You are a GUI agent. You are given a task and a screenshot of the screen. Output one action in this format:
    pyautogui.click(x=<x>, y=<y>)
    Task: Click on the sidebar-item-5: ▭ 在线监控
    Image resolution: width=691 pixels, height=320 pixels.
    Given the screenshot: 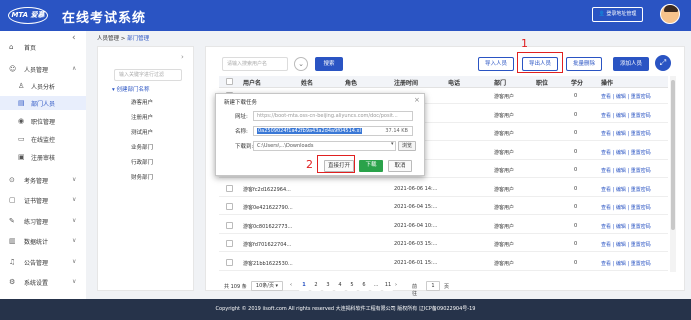 What is the action you would take?
    pyautogui.click(x=43, y=139)
    